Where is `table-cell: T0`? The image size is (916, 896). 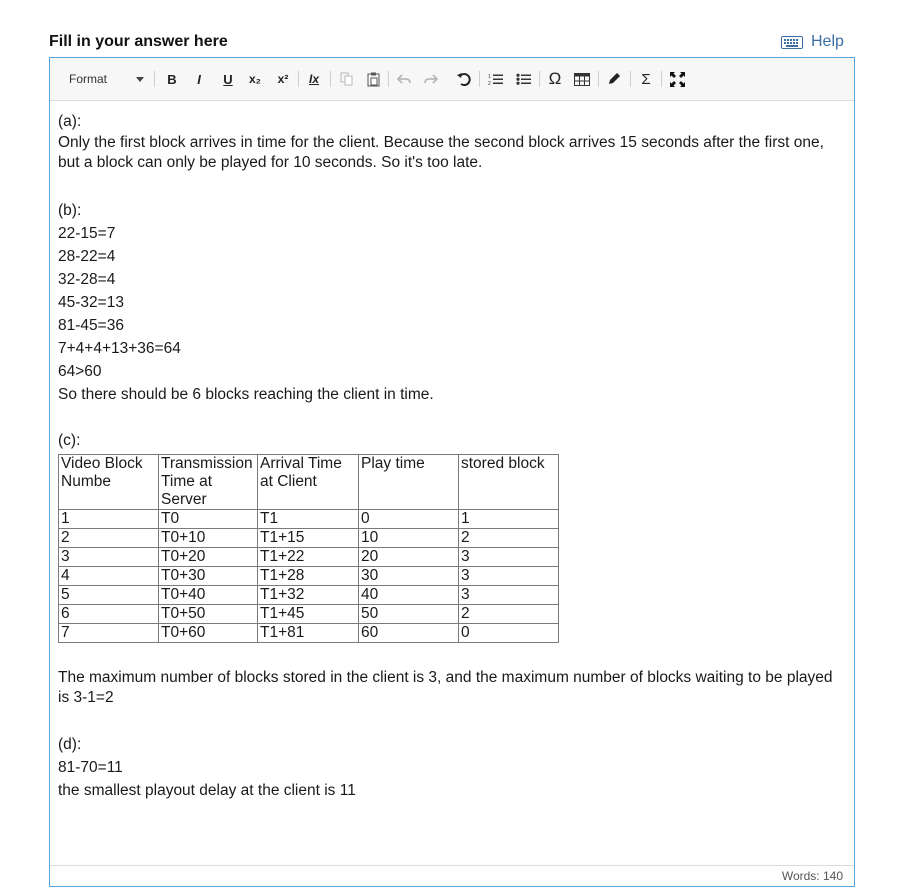
table-cell: T0 is located at coordinates (208, 519).